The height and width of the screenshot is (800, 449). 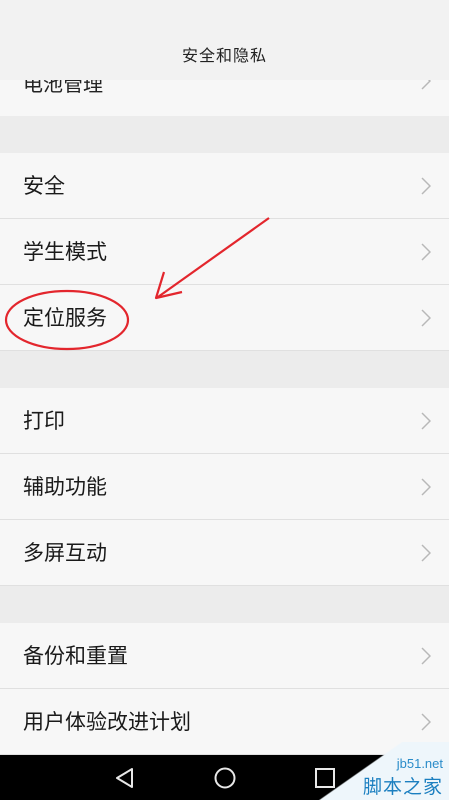 I want to click on settings-row-accessibility: 辅助功能, so click(x=224, y=487).